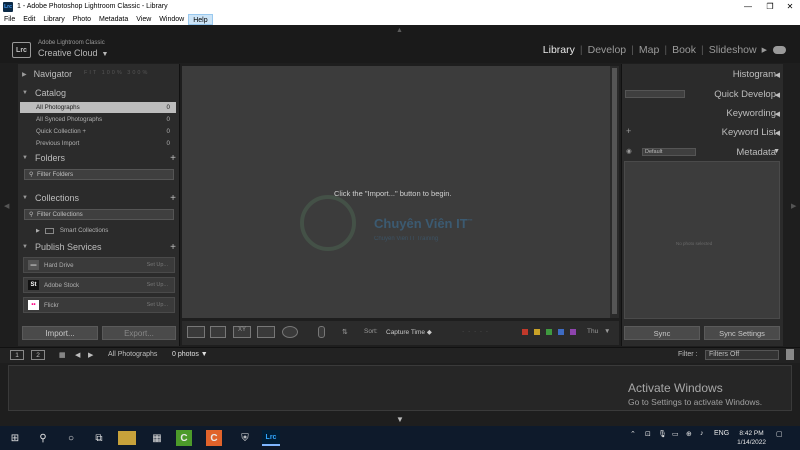 This screenshot has width=800, height=450. Describe the element at coordinates (649, 50) in the screenshot. I see `module-map: Map` at that location.